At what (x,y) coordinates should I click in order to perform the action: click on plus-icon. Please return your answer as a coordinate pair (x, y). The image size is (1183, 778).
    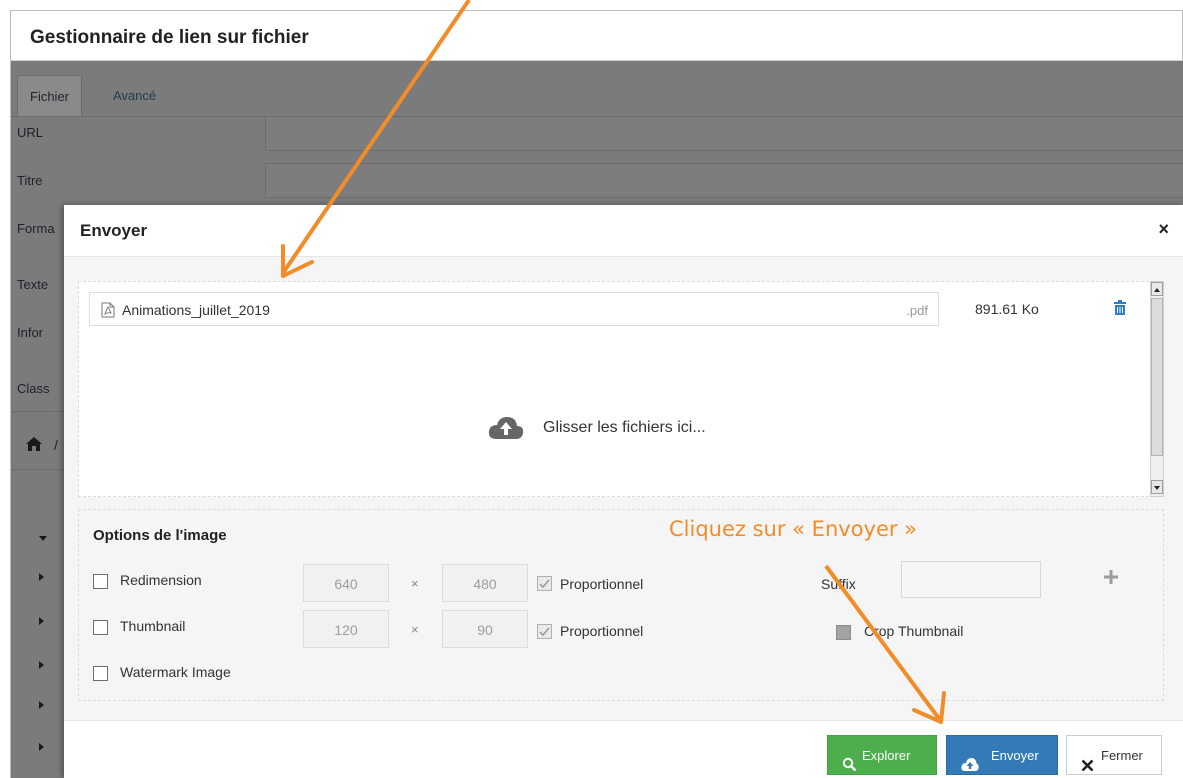
    Looking at the image, I should click on (1111, 579).